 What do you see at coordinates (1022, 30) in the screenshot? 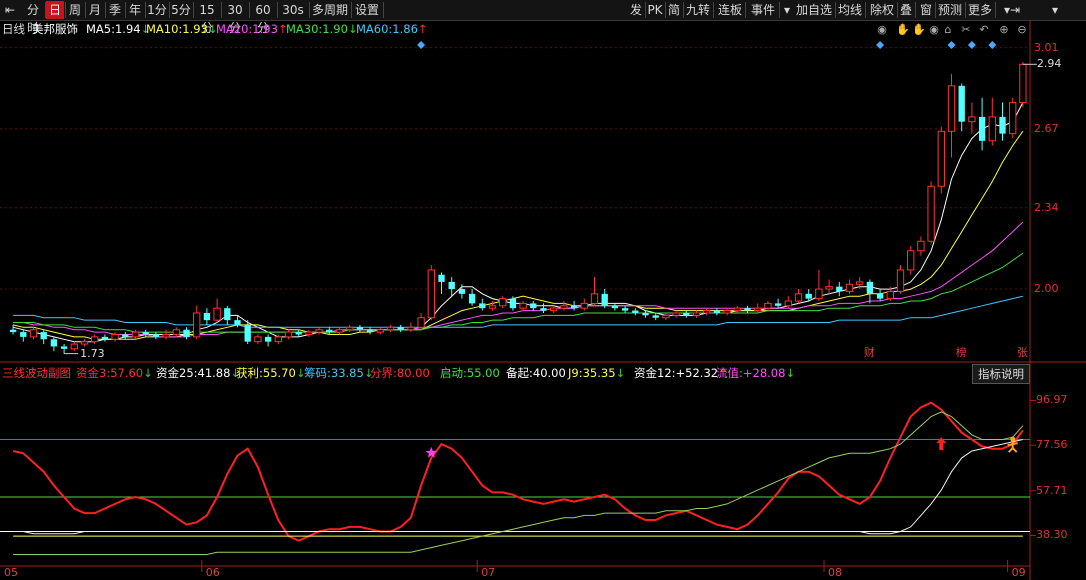
I see `zoom-out-icon: ⊖` at bounding box center [1022, 30].